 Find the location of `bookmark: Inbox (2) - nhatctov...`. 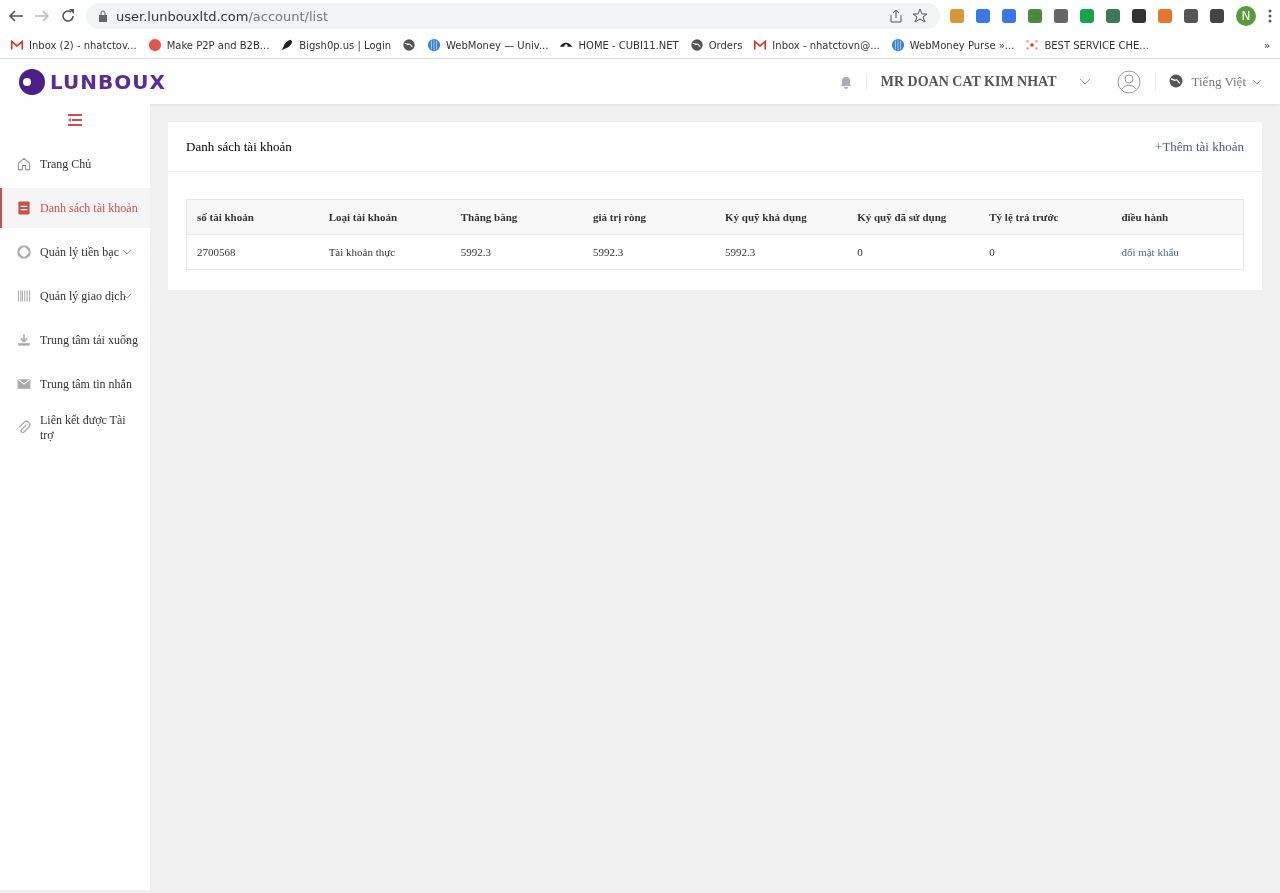

bookmark: Inbox (2) - nhatctov... is located at coordinates (73, 45).